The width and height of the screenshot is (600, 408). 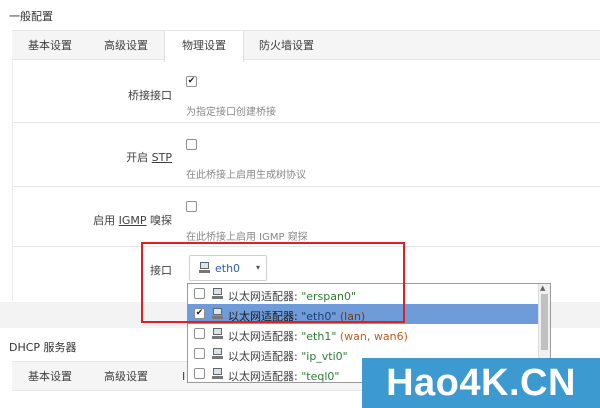 I want to click on stp-abbr: STP, so click(x=161, y=157).